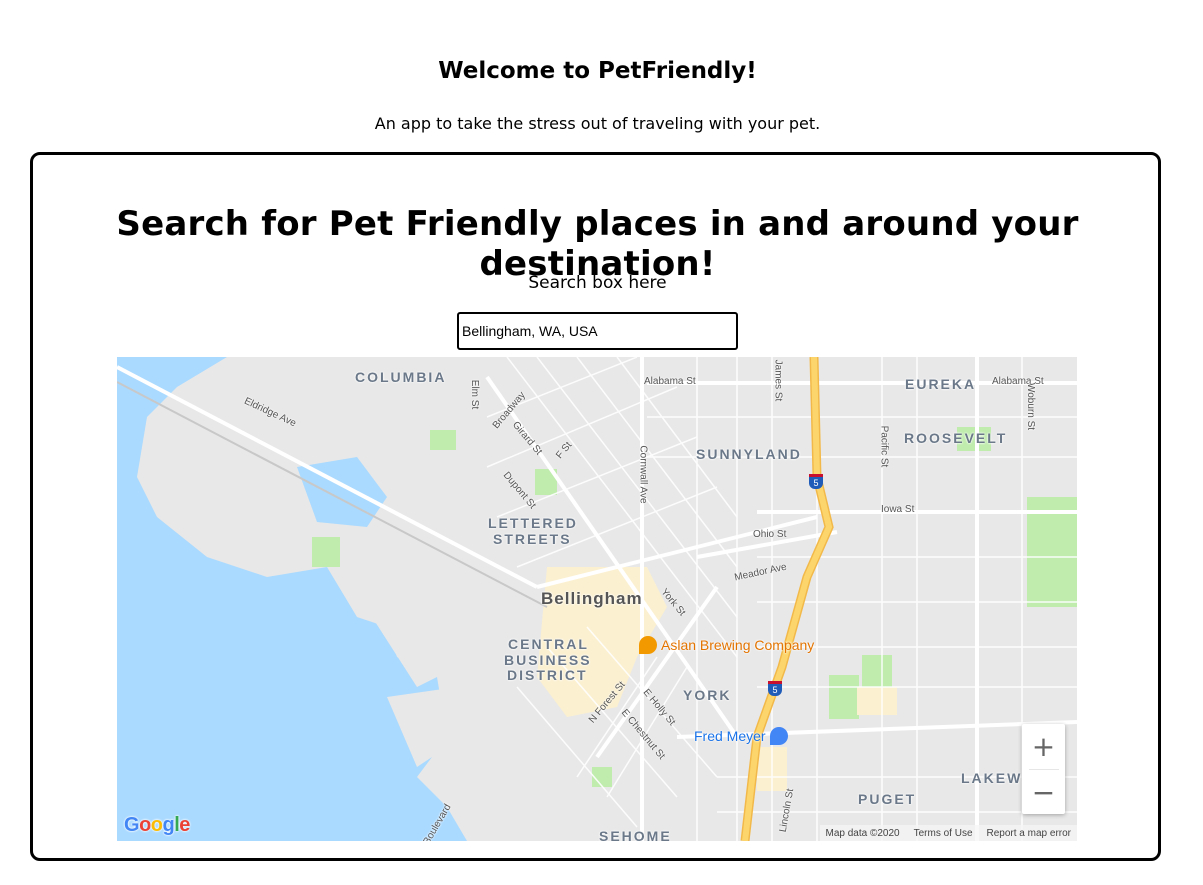 The width and height of the screenshot is (1203, 885). Describe the element at coordinates (898, 509) in the screenshot. I see `street-label: Iowa St` at that location.